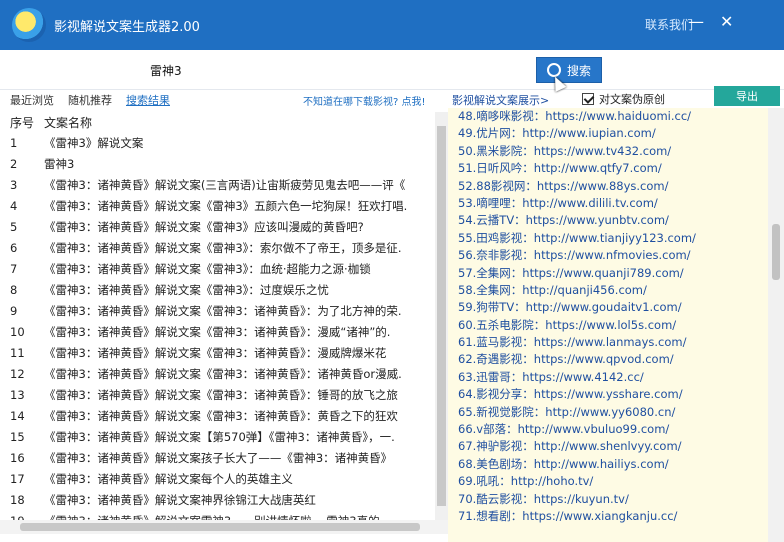 The height and width of the screenshot is (542, 784). What do you see at coordinates (29, 25) in the screenshot?
I see `logo-icon` at bounding box center [29, 25].